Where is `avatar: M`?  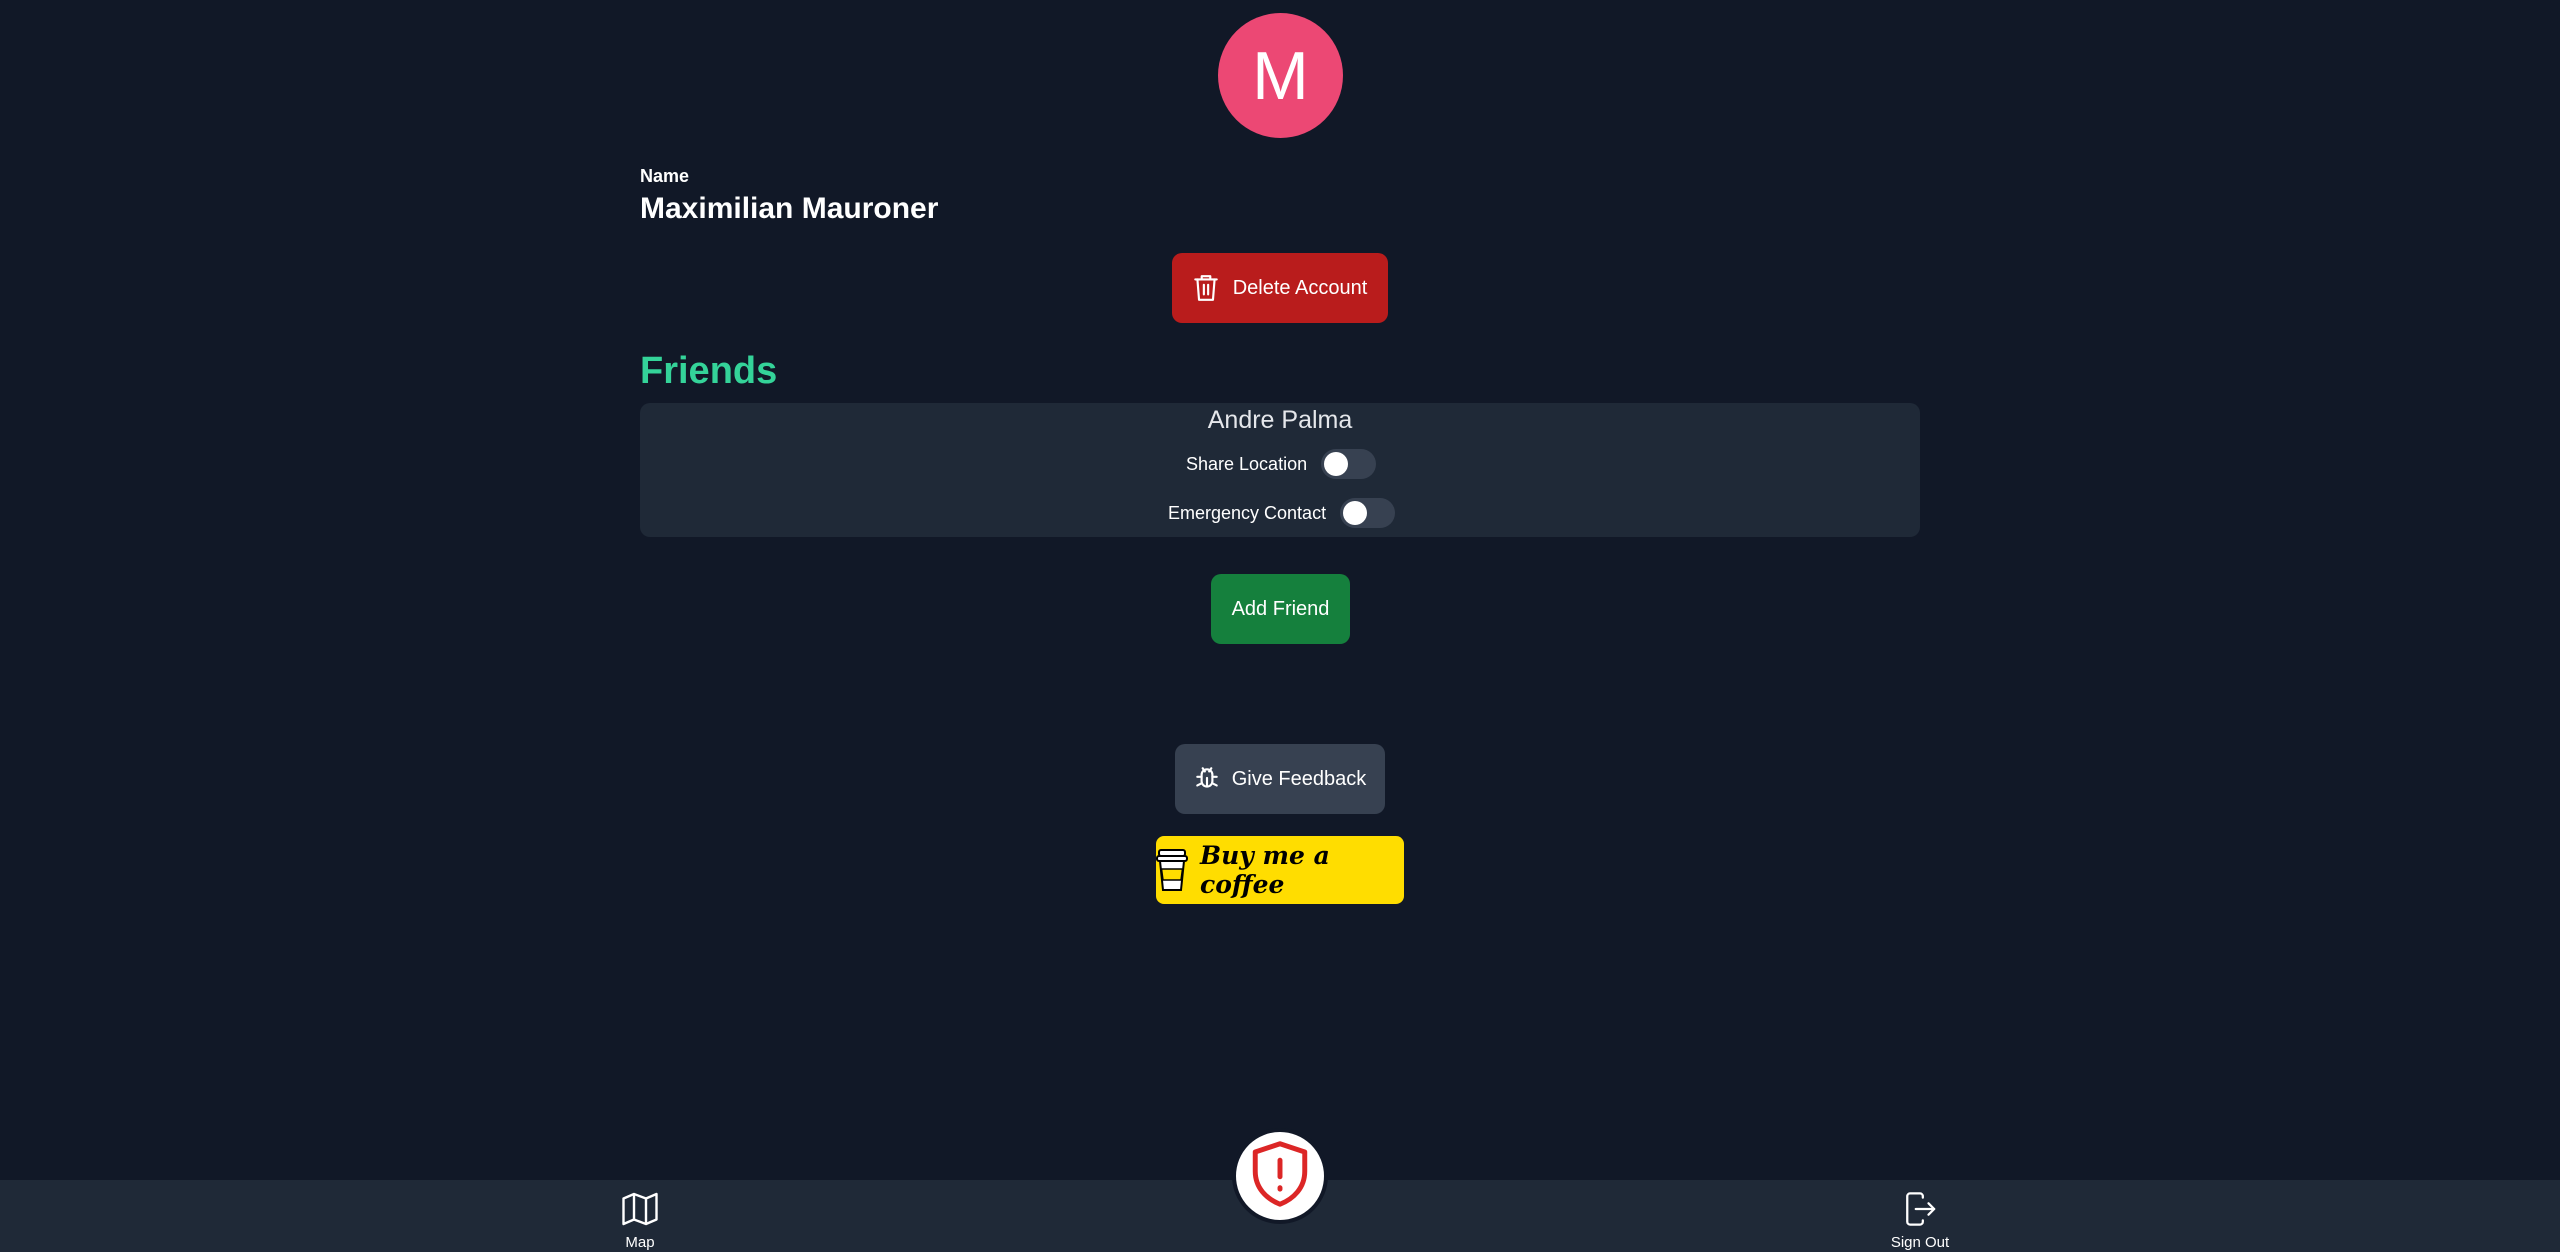
avatar: M is located at coordinates (1280, 75).